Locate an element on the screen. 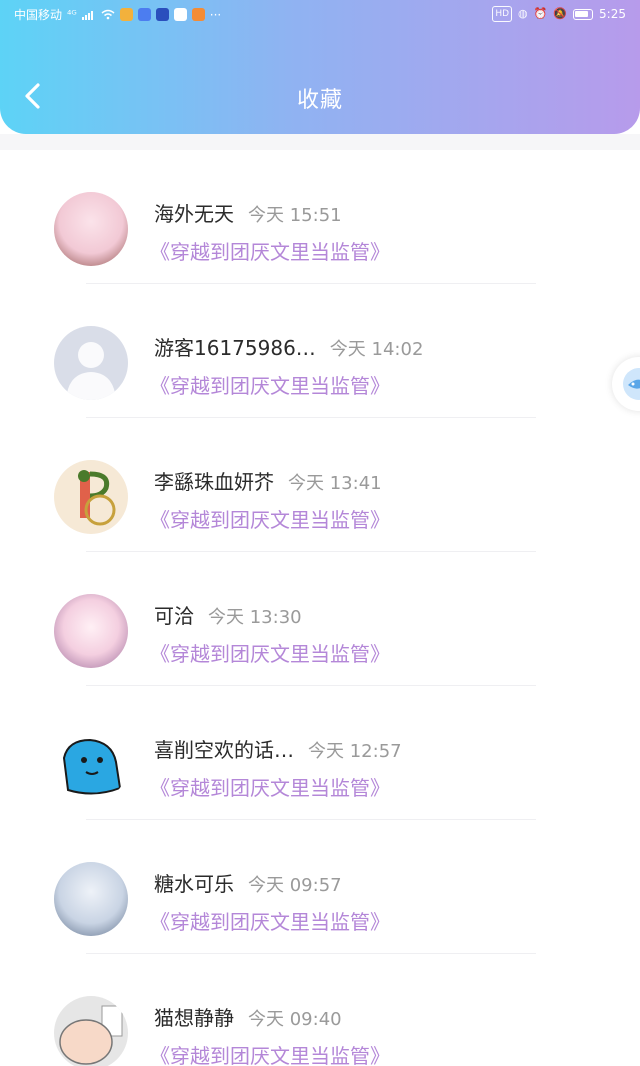 The height and width of the screenshot is (1066, 640). wifi-icon is located at coordinates (108, 14).